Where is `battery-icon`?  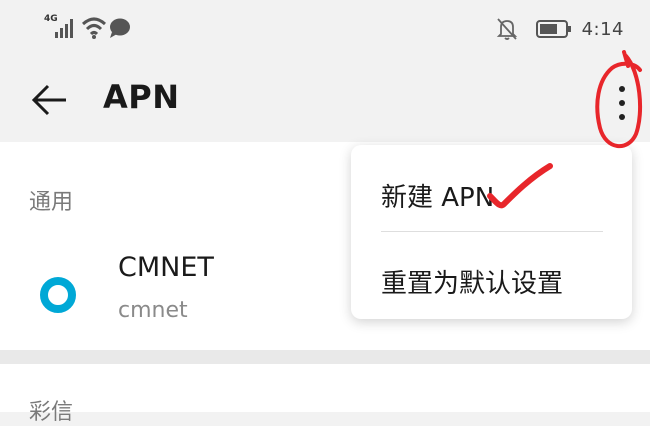
battery-icon is located at coordinates (553, 29).